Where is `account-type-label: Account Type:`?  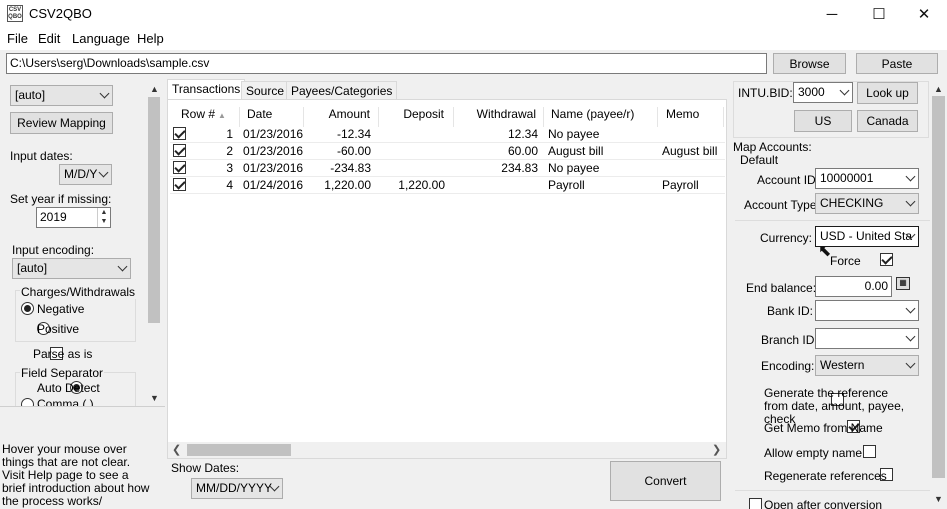
account-type-label: Account Type: is located at coordinates (782, 205).